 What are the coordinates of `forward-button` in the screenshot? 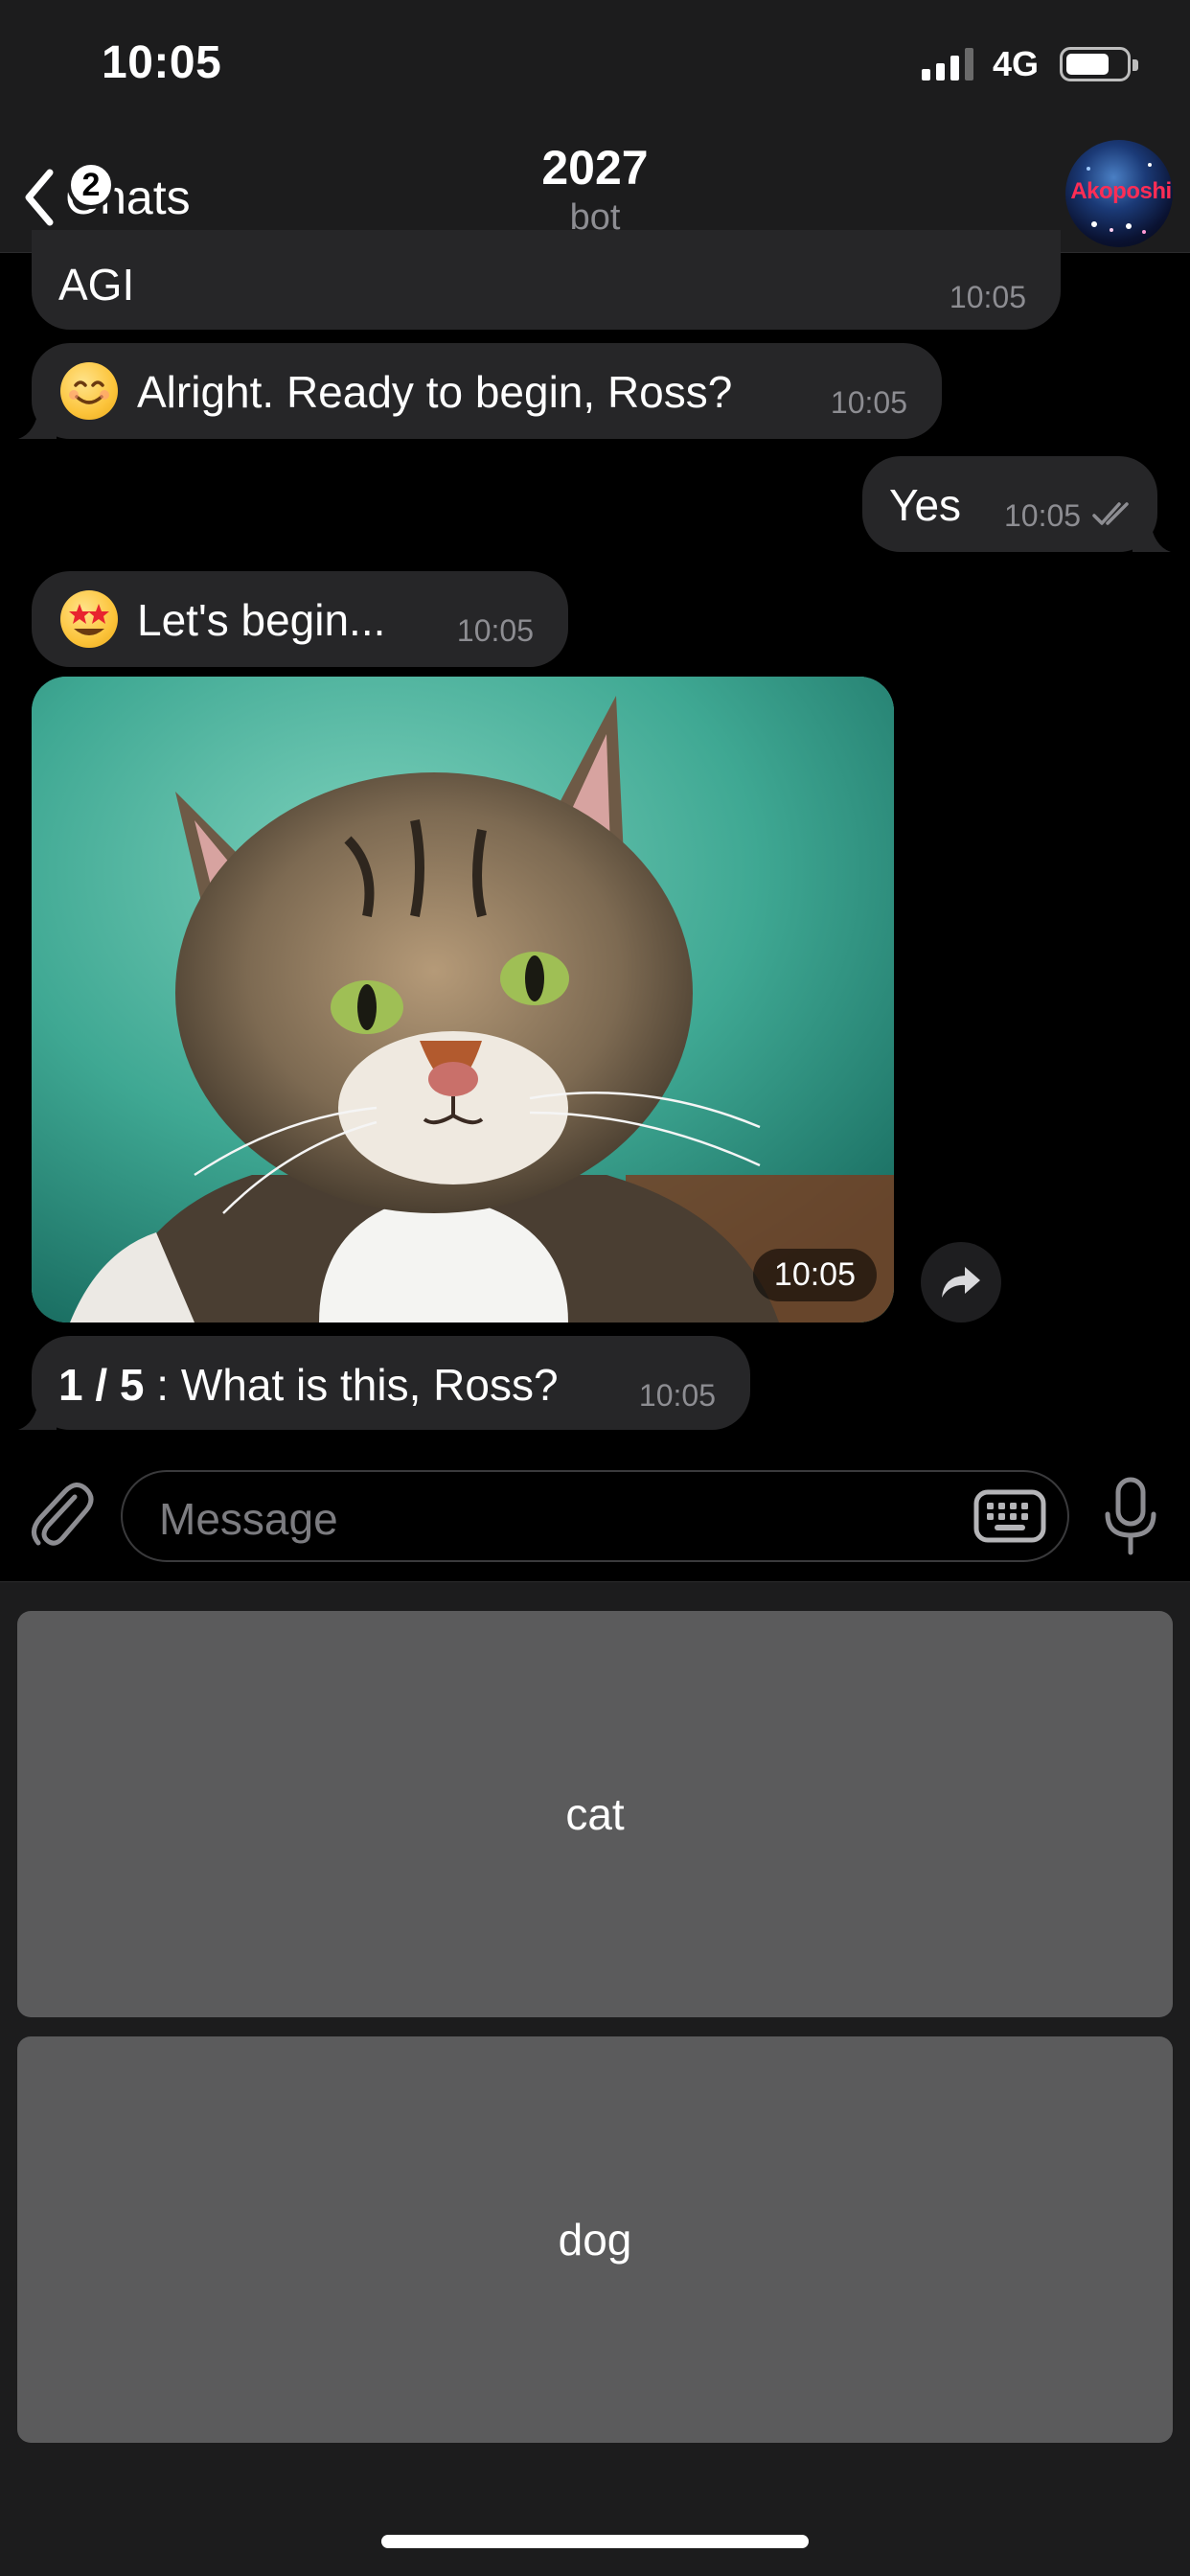 It's located at (961, 1282).